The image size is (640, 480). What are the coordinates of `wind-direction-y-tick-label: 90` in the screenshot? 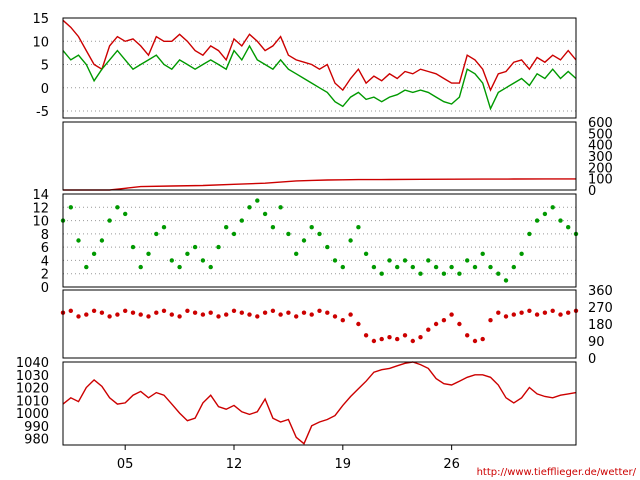 It's located at (596, 342).